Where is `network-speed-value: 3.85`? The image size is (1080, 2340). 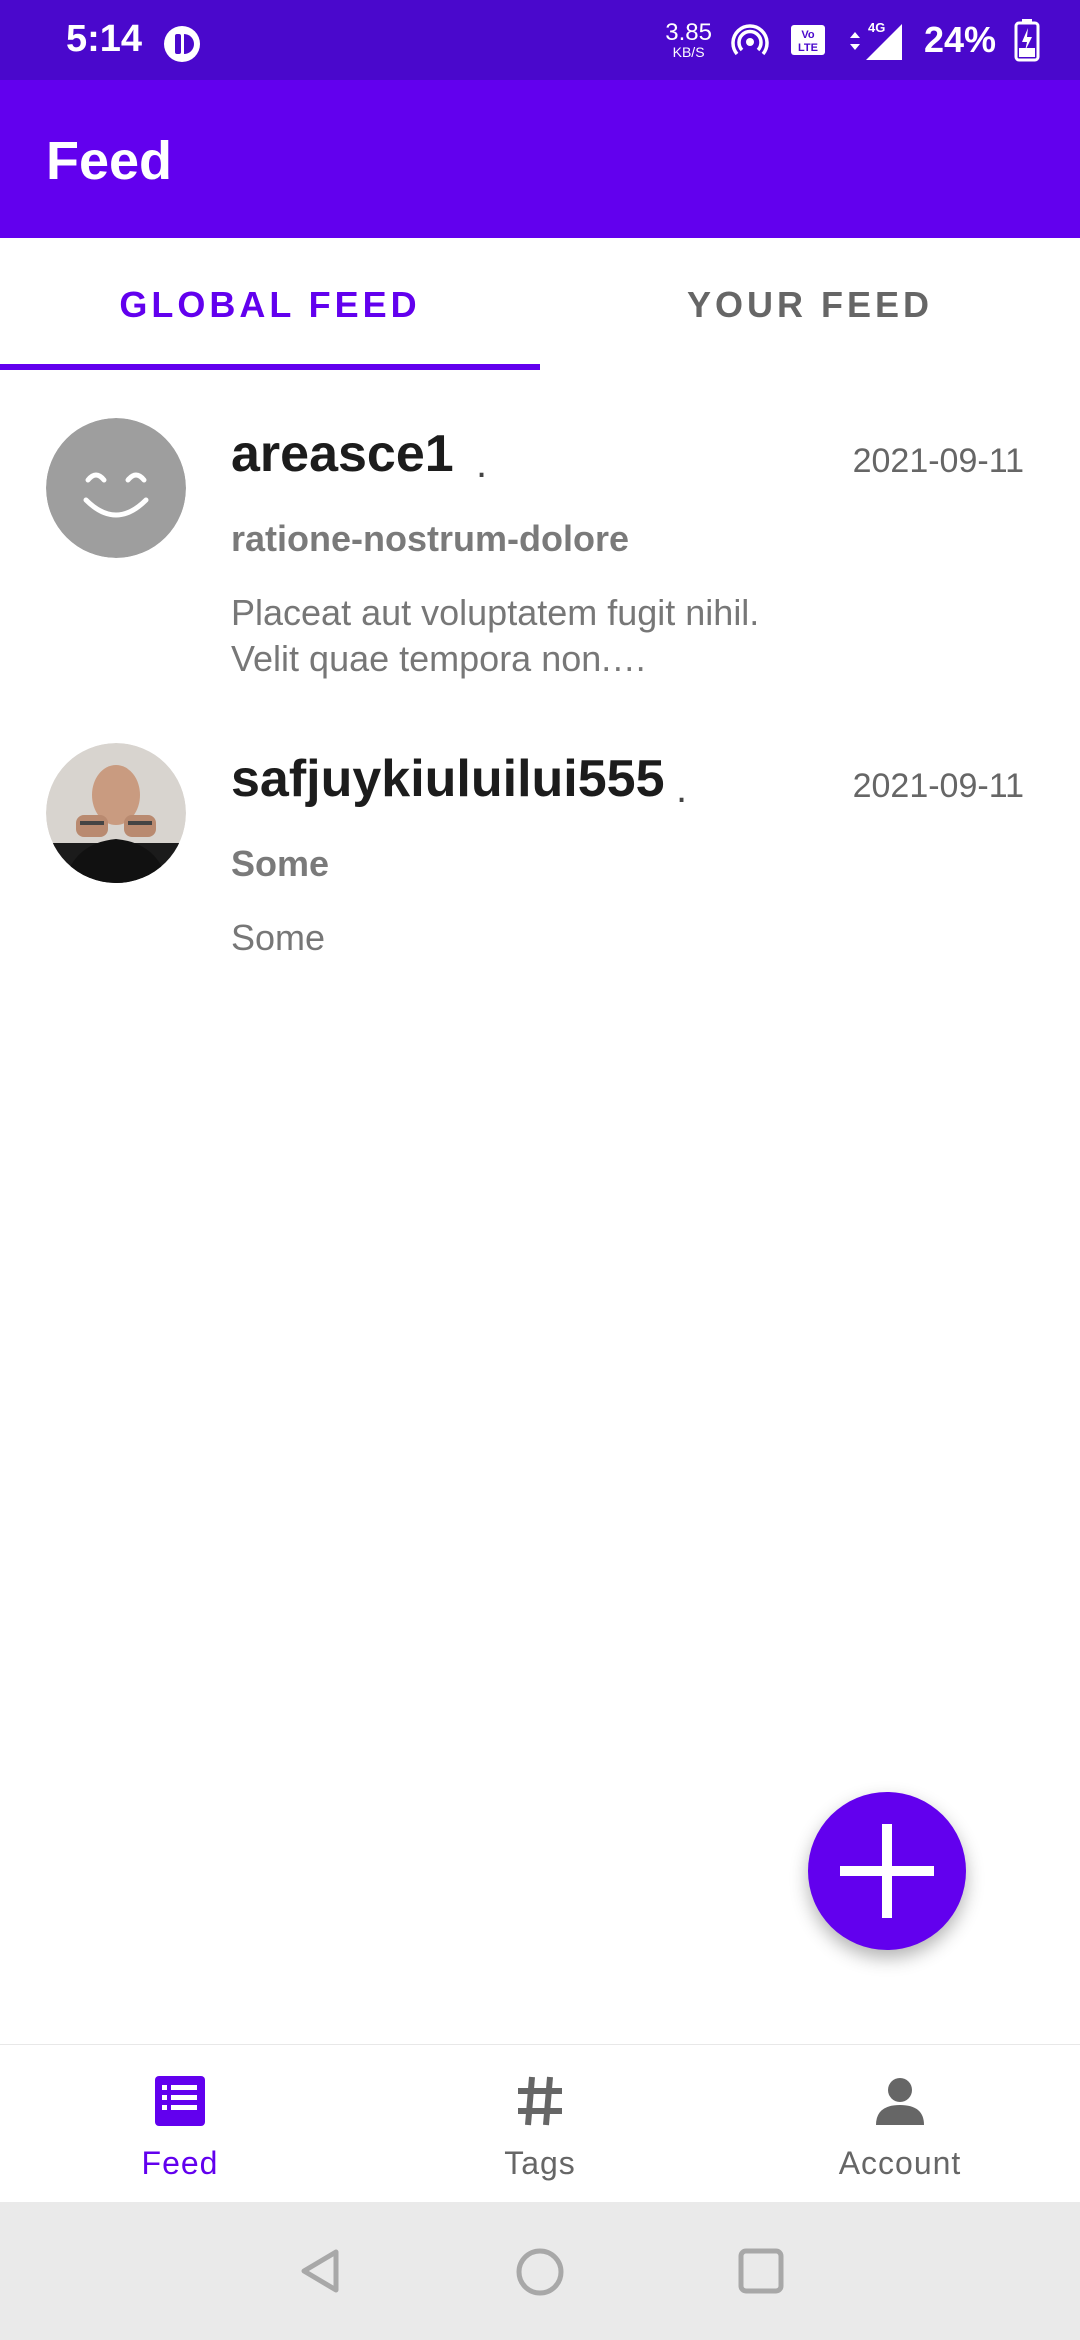 network-speed-value: 3.85 is located at coordinates (688, 32).